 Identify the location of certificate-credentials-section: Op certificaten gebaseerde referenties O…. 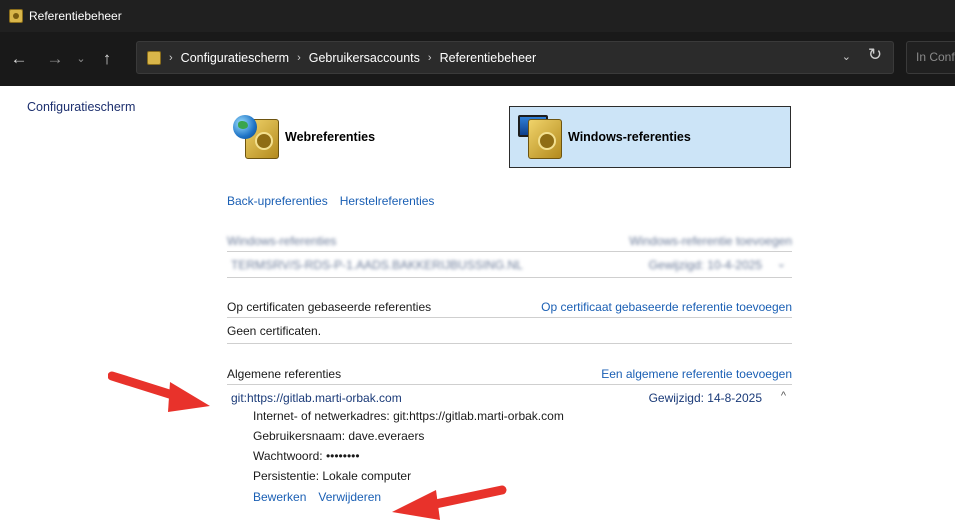
(509, 321).